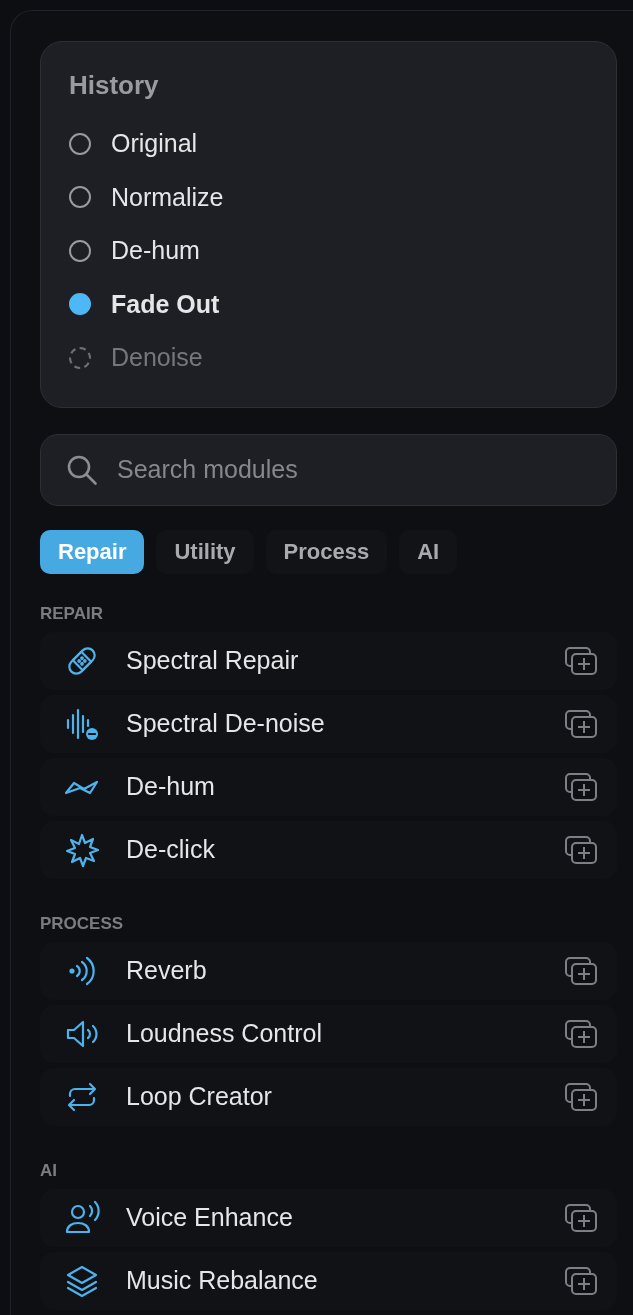 This screenshot has width=633, height=1315. What do you see at coordinates (49, 1170) in the screenshot?
I see `section-label: AI` at bounding box center [49, 1170].